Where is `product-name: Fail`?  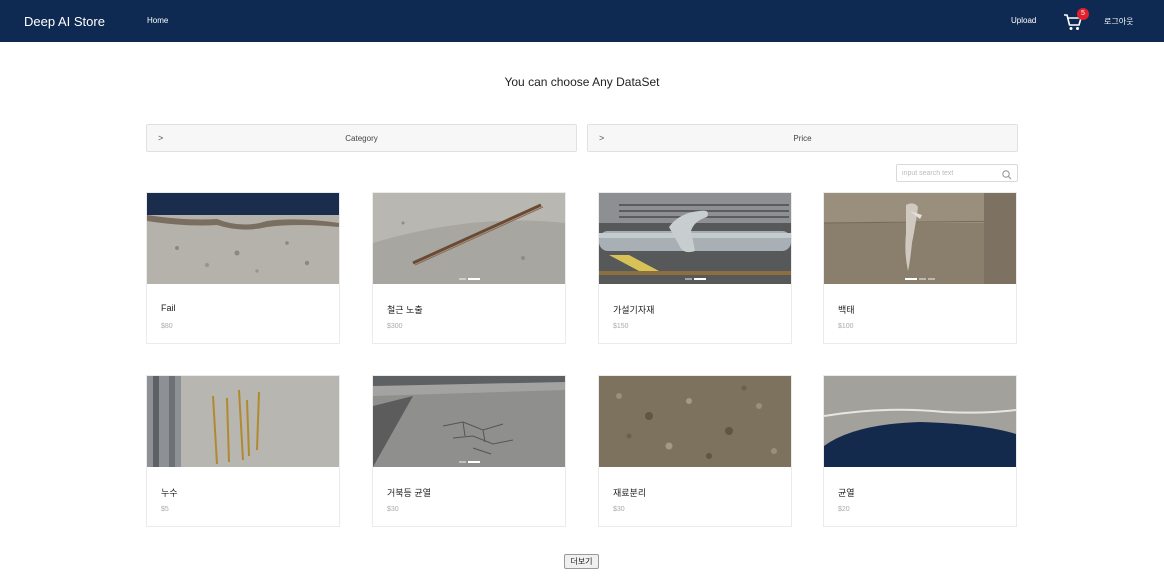 product-name: Fail is located at coordinates (168, 308).